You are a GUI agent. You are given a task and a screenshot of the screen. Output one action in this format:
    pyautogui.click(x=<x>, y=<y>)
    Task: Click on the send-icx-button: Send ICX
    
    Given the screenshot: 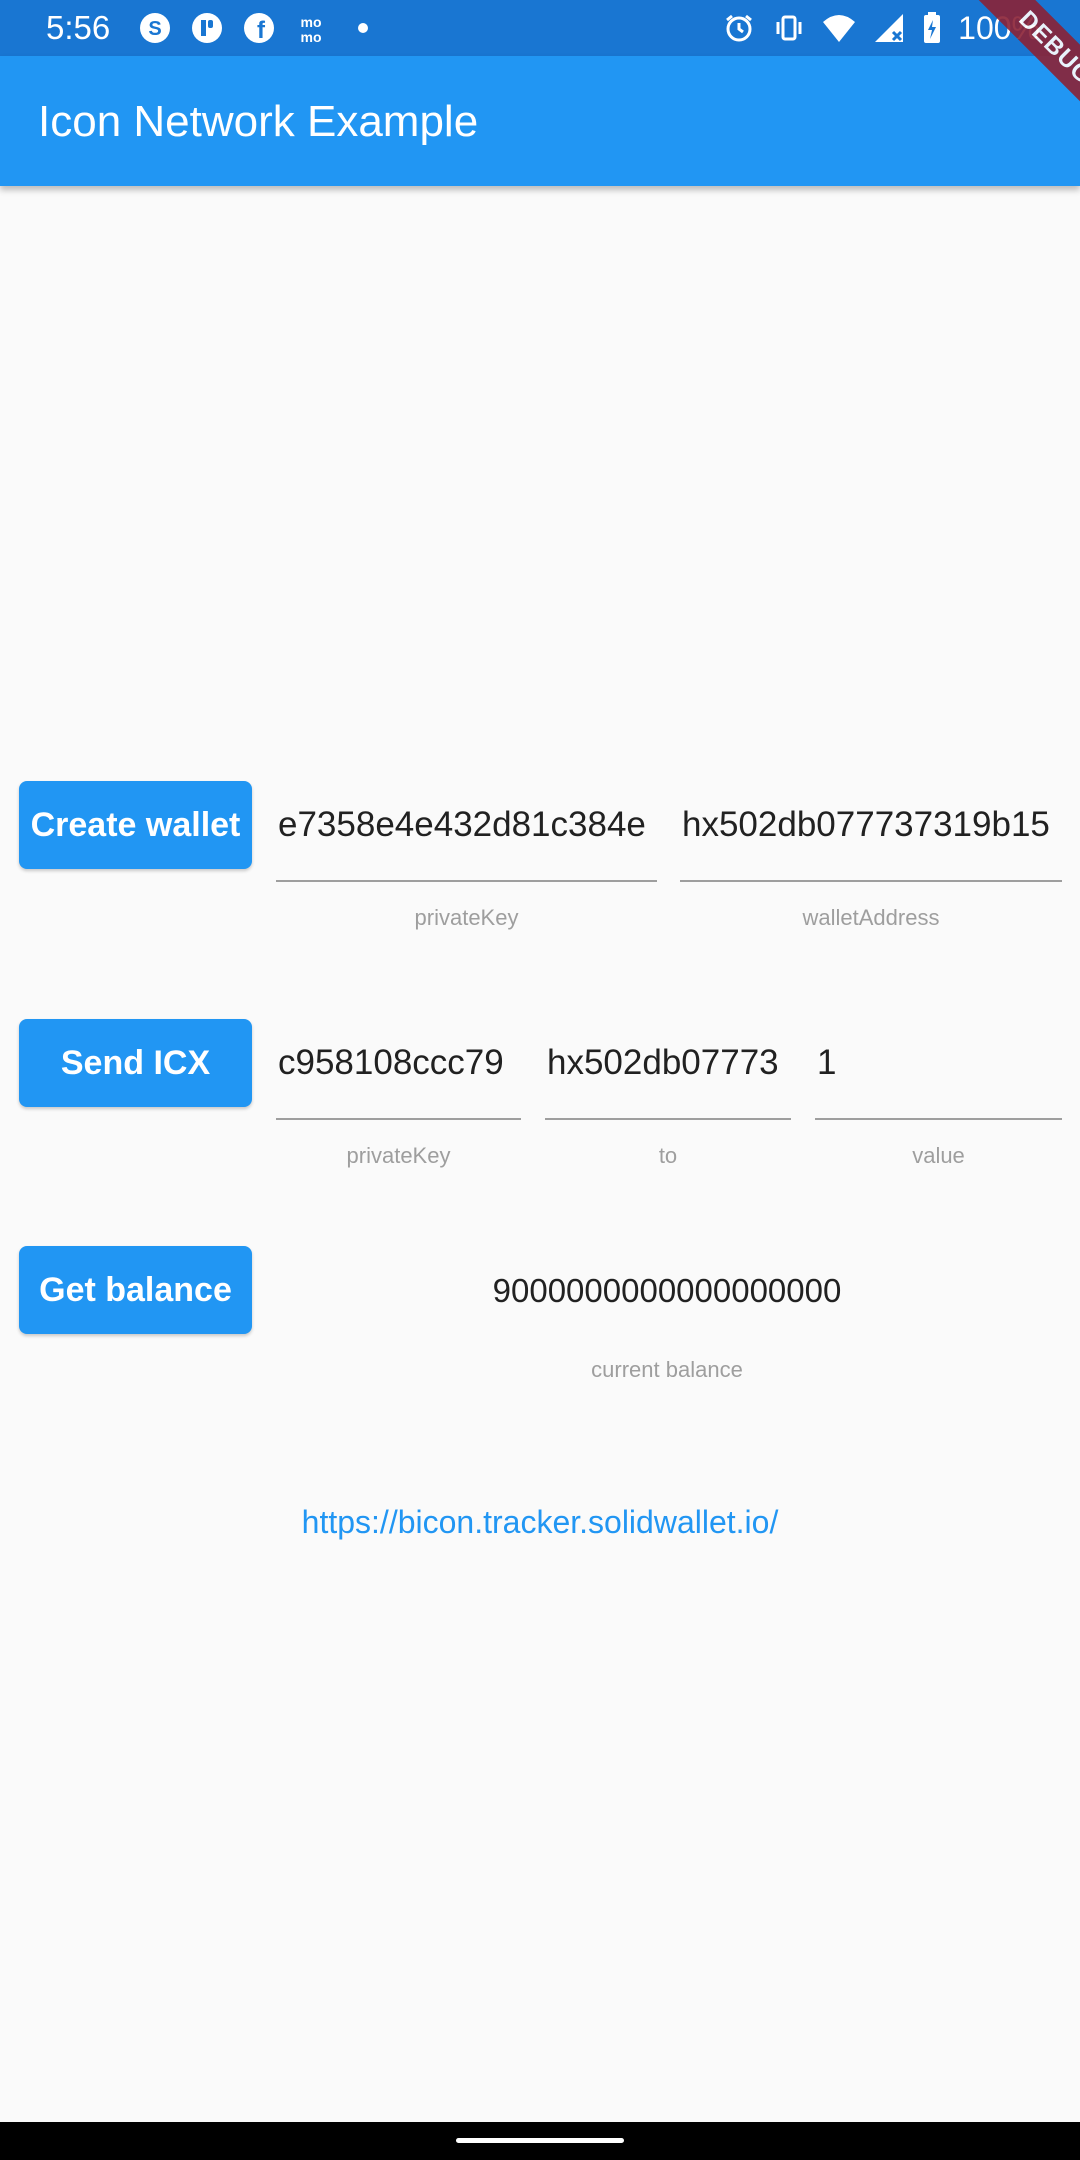 What is the action you would take?
    pyautogui.click(x=135, y=1063)
    